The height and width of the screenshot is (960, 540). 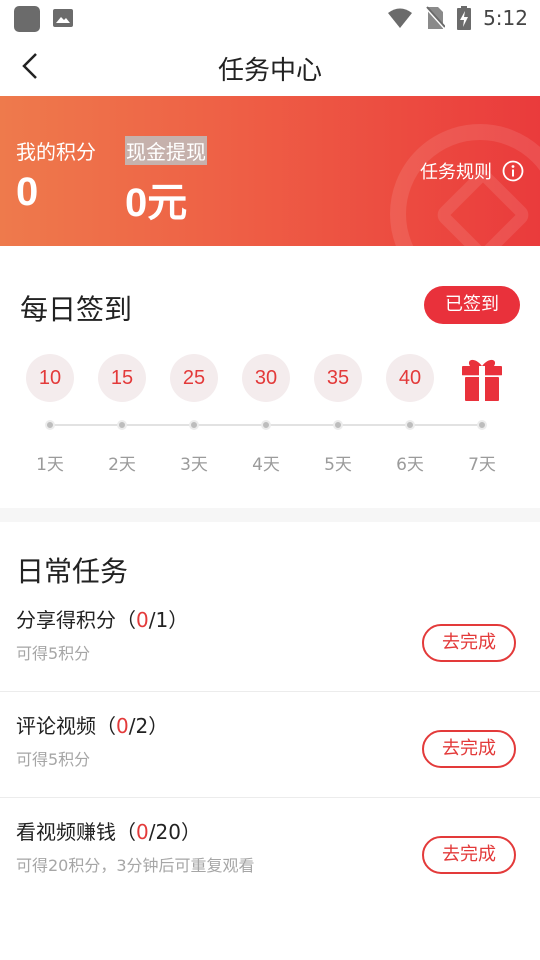 I want to click on reward-coin: 40, so click(x=410, y=378).